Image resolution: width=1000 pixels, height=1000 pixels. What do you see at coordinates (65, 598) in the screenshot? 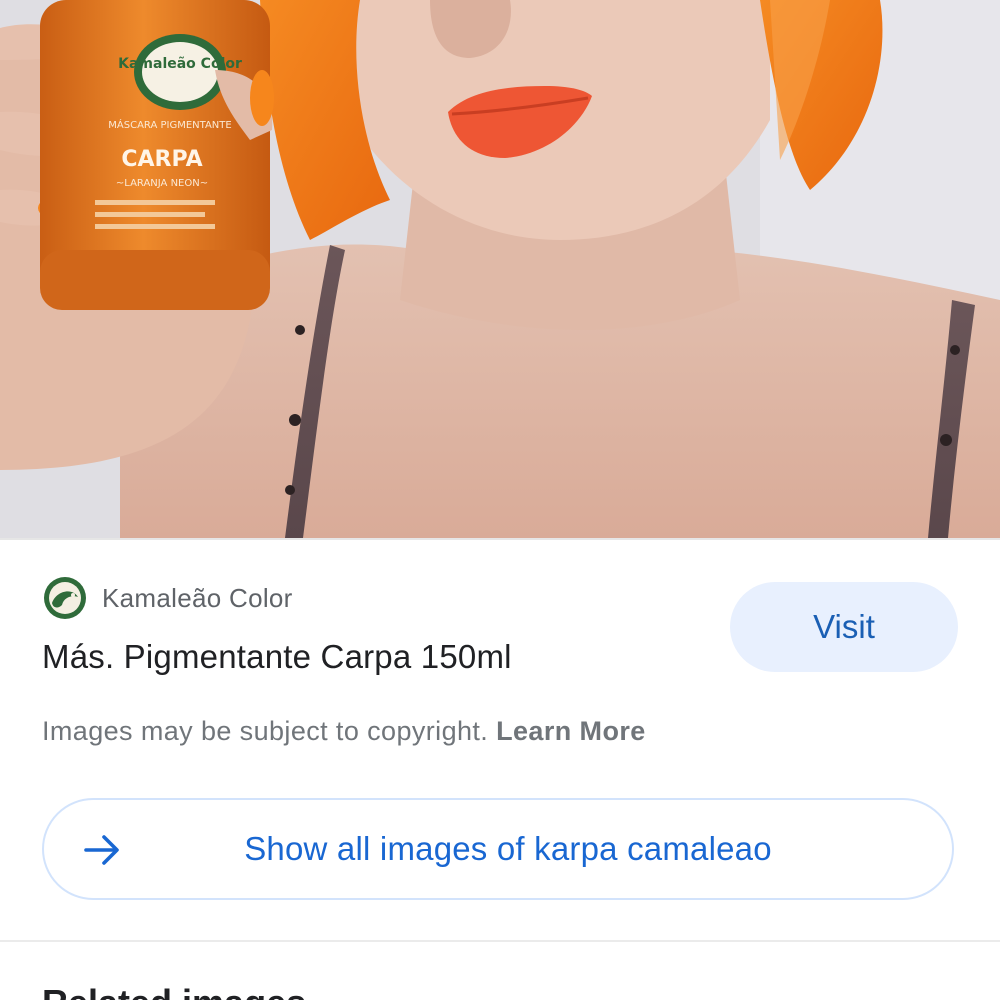
I see `source-logo-icon` at bounding box center [65, 598].